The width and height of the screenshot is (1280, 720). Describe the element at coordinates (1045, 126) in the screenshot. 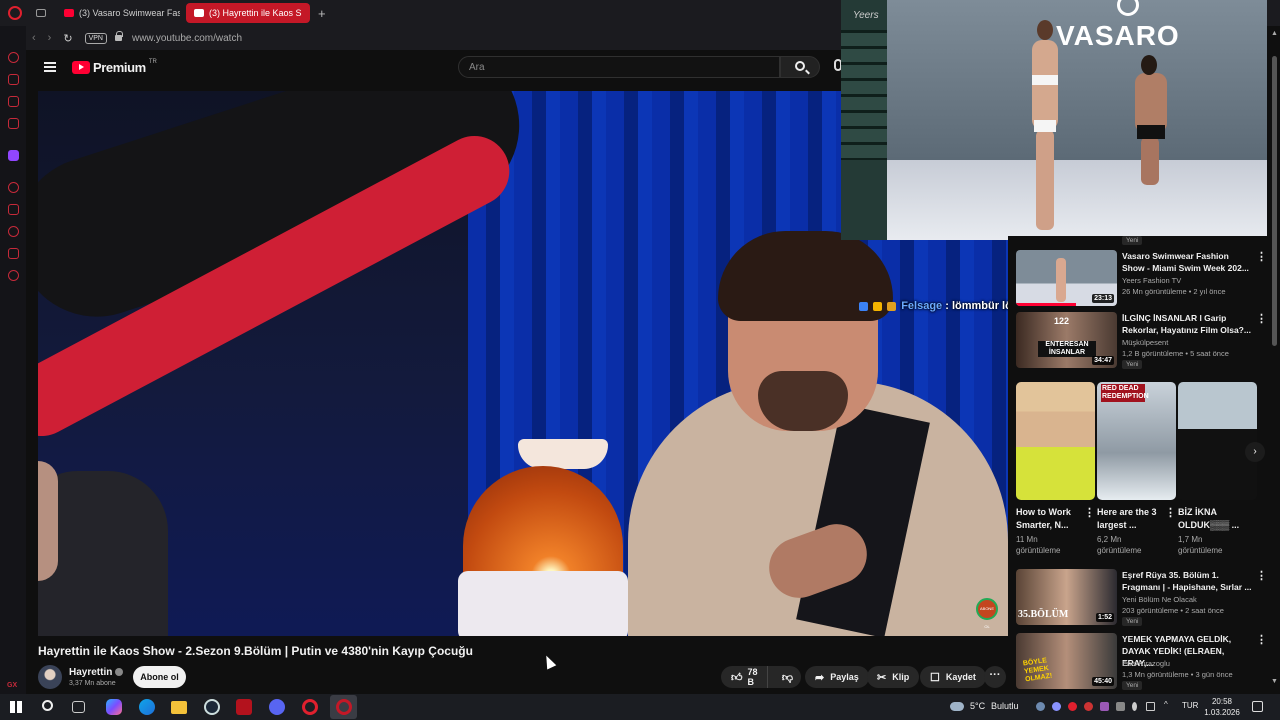

I see `model-bottom` at that location.